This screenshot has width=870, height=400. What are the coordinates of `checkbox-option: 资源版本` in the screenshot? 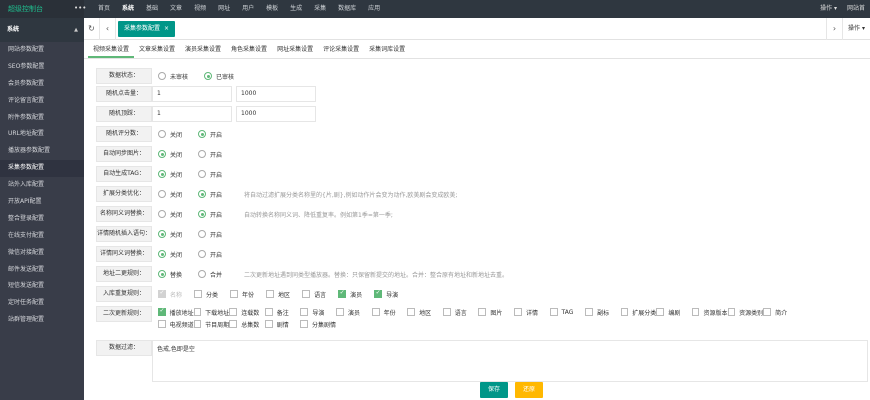 It's located at (709, 312).